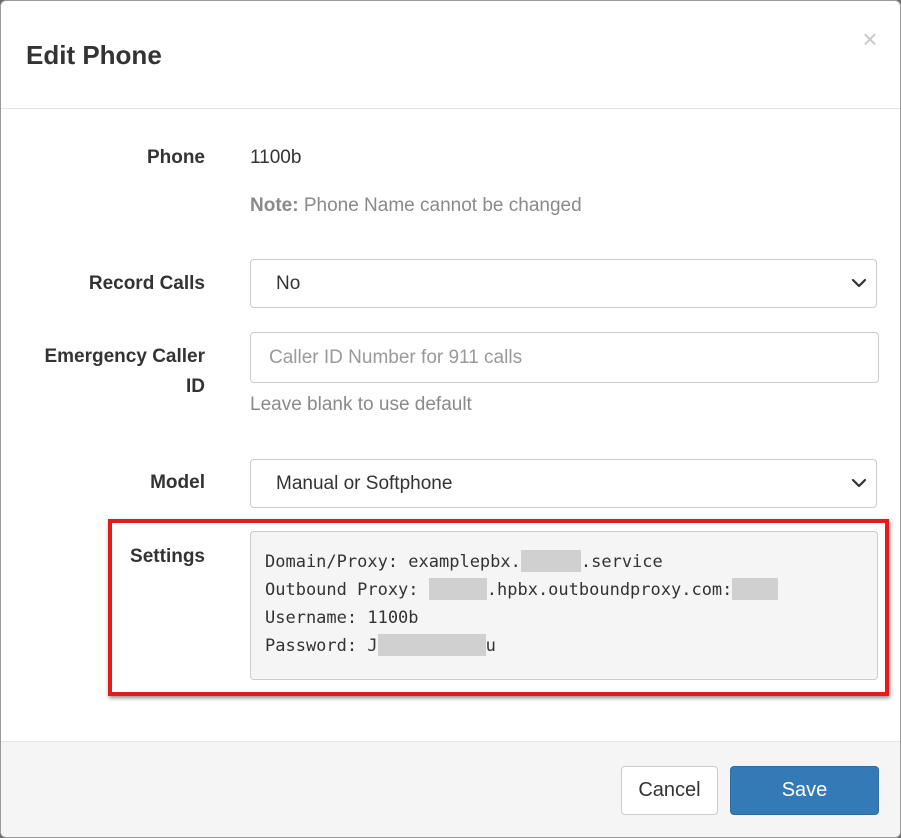 The image size is (901, 838). Describe the element at coordinates (364, 483) in the screenshot. I see `model-selected-value: Manual or Softphone` at that location.